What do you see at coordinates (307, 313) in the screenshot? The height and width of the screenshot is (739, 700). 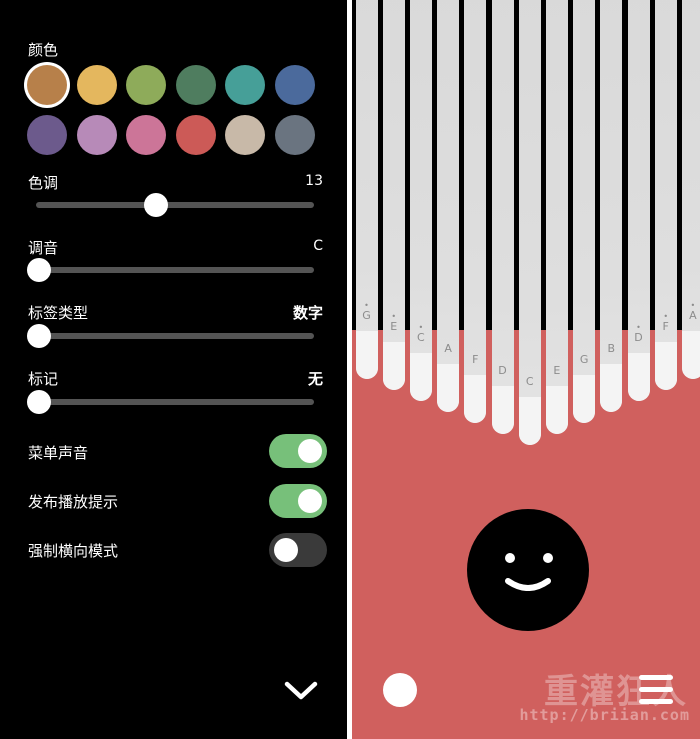 I see `label-type-value: 数字` at bounding box center [307, 313].